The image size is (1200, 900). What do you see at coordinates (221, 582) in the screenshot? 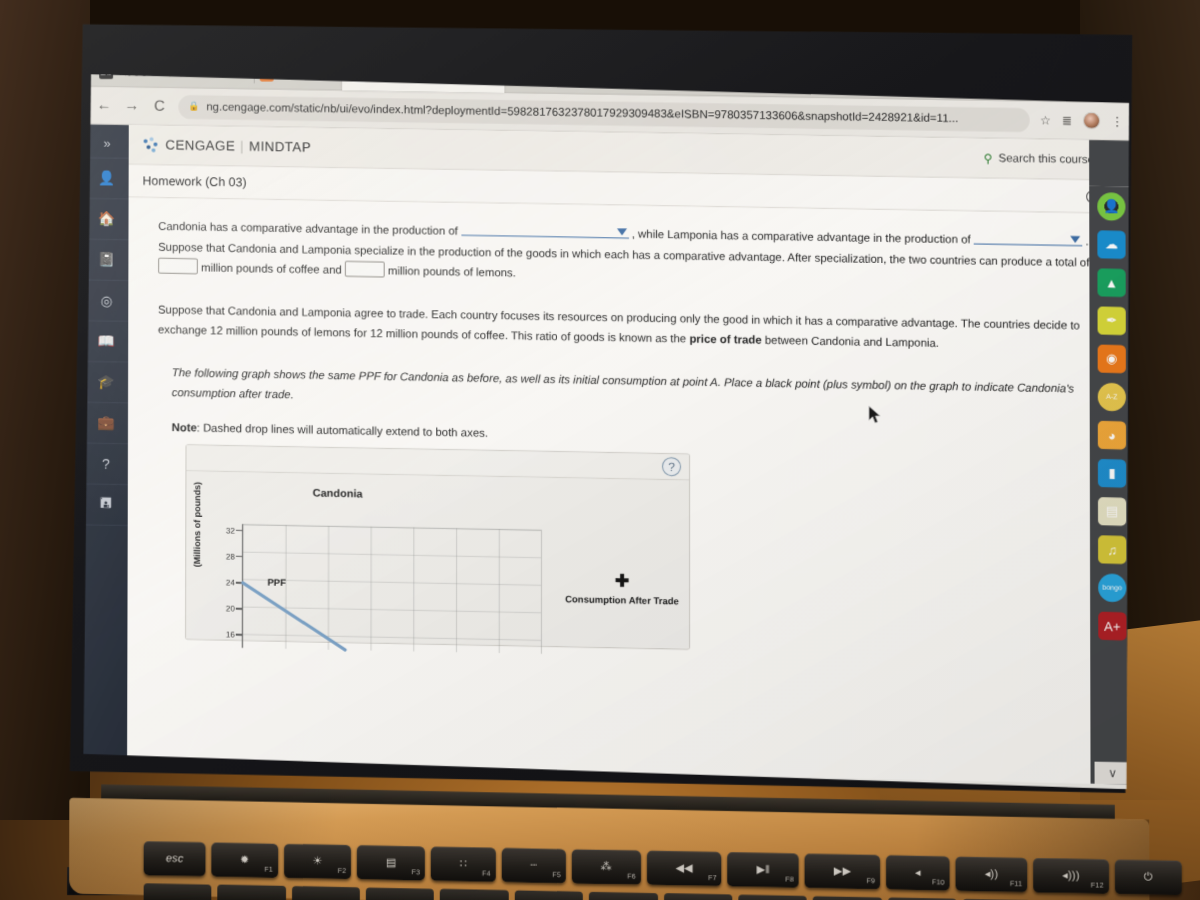
I see `chart-y-tick: 24` at bounding box center [221, 582].